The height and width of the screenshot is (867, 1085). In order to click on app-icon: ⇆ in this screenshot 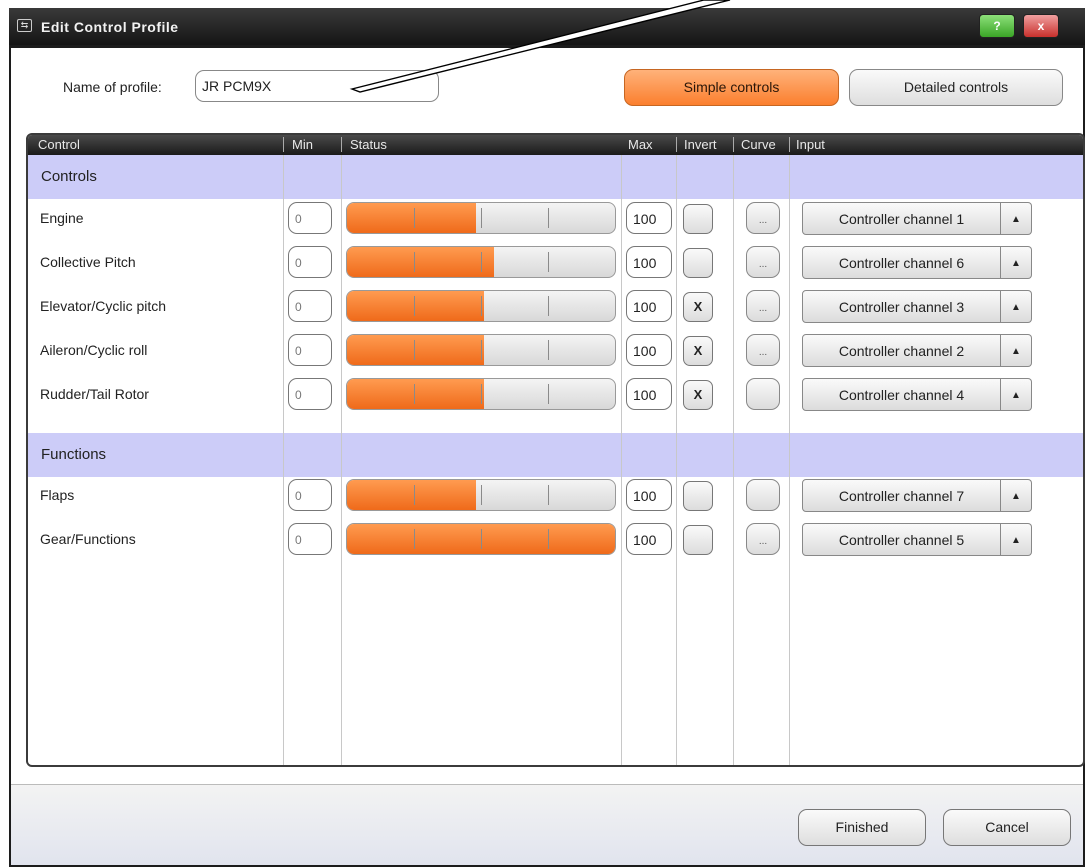, I will do `click(24, 25)`.